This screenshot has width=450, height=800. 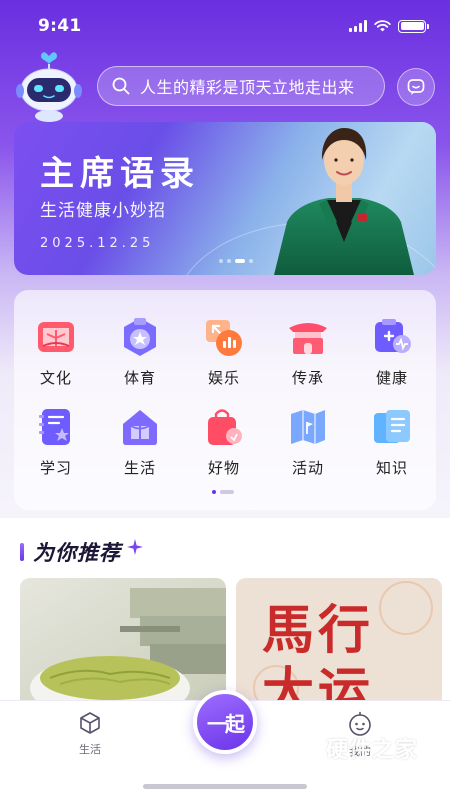 I want to click on health-icon, so click(x=393, y=336).